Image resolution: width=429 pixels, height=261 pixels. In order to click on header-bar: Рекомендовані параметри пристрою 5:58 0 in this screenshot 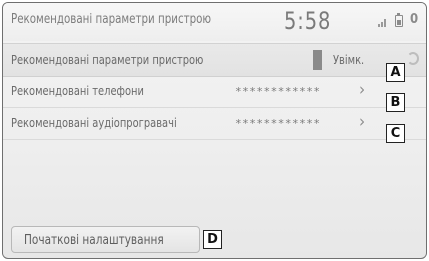, I will do `click(214, 22)`.